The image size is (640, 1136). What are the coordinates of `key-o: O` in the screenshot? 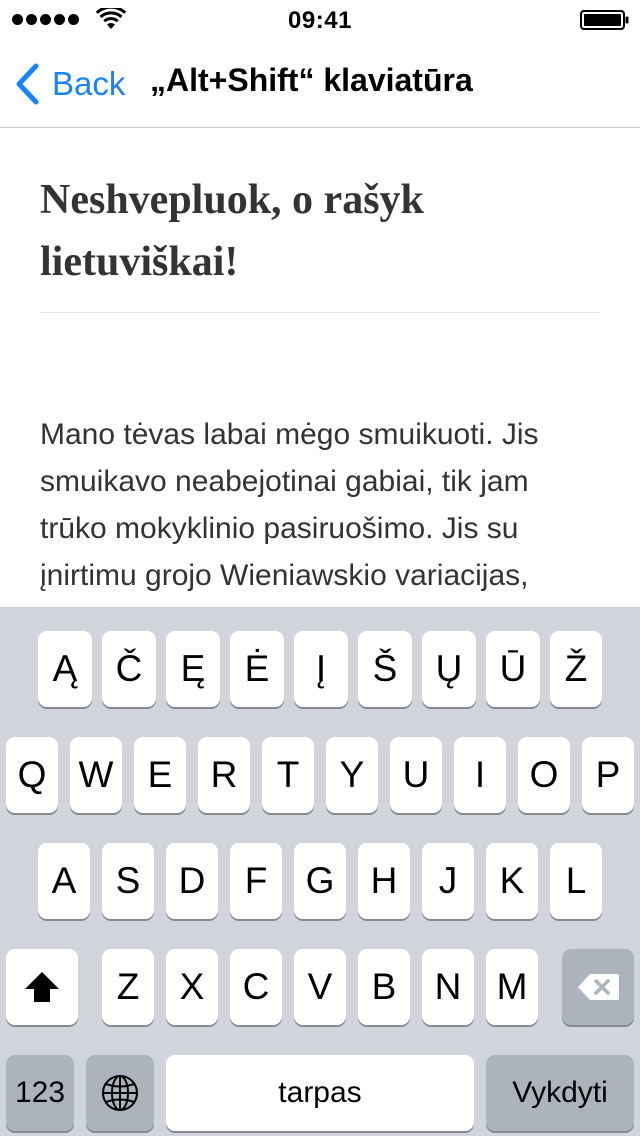 It's located at (544, 775).